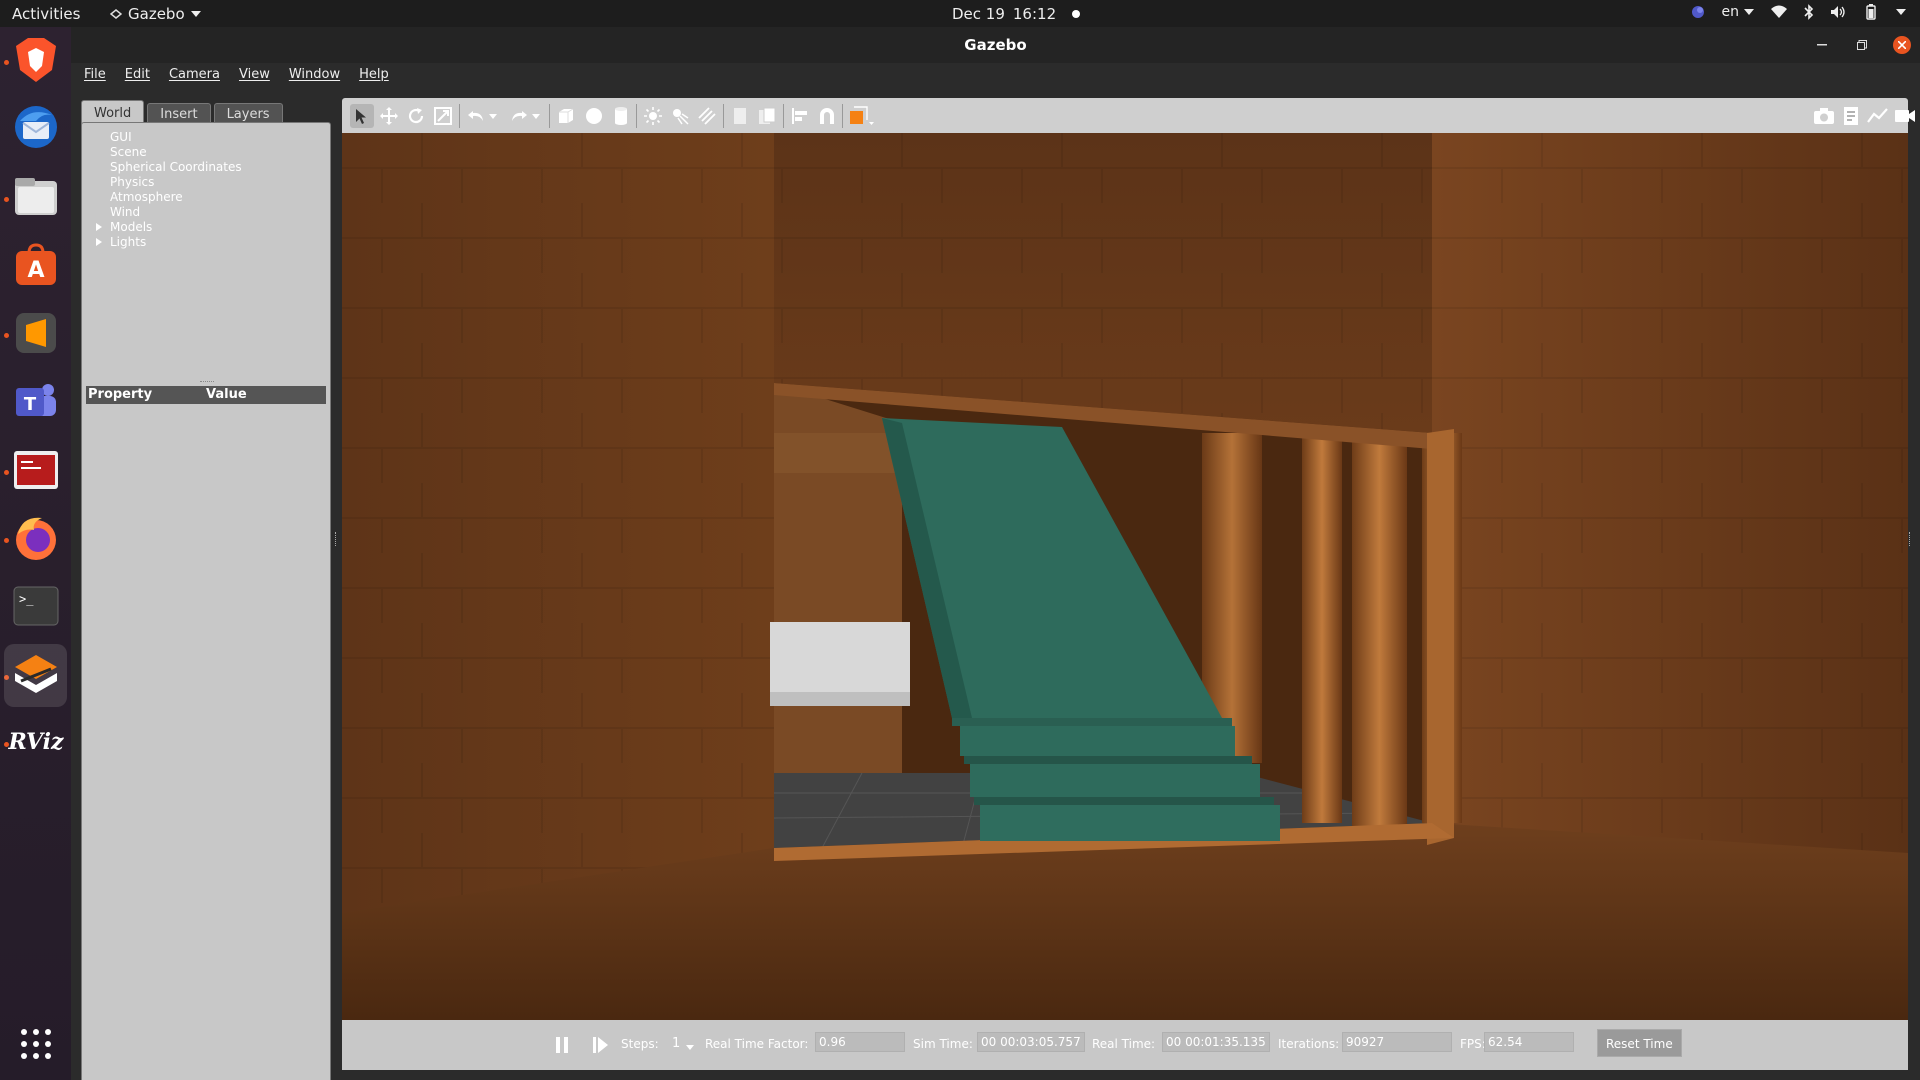 The width and height of the screenshot is (1920, 1080). Describe the element at coordinates (389, 116) in the screenshot. I see `translate-mode-icon` at that location.